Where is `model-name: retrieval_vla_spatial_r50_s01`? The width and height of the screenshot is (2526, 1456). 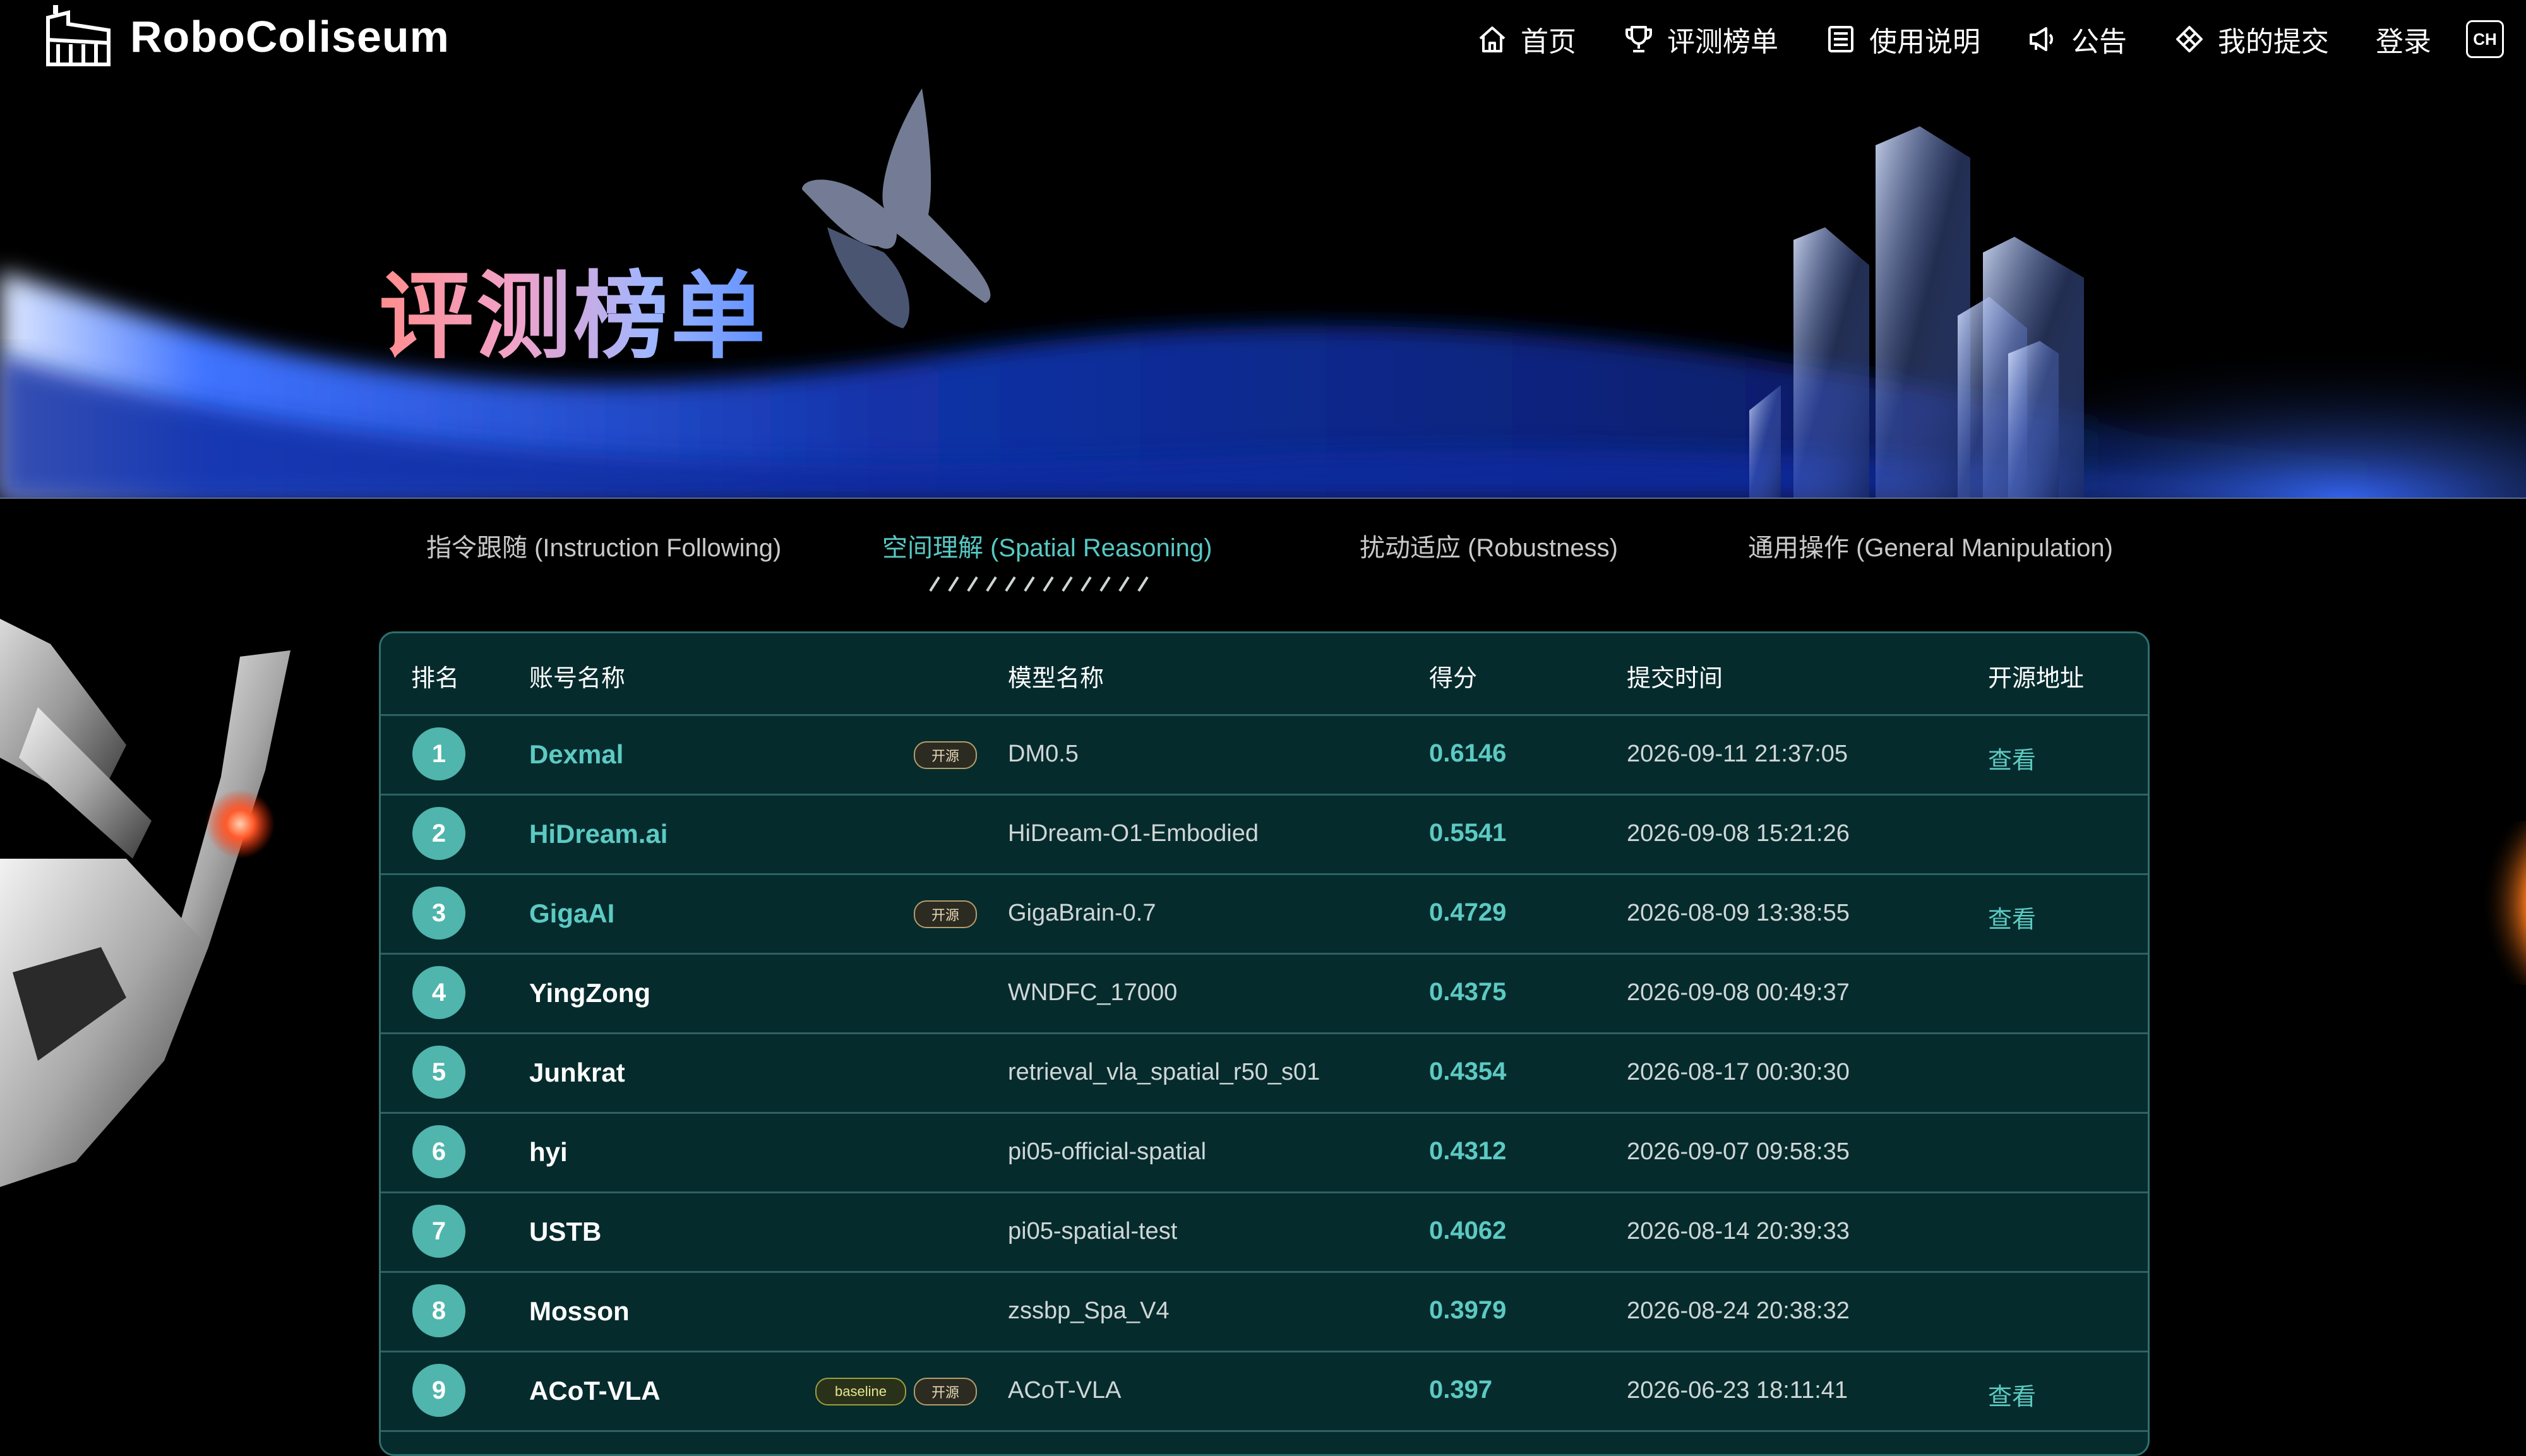 model-name: retrieval_vla_spatial_r50_s01 is located at coordinates (1164, 1072).